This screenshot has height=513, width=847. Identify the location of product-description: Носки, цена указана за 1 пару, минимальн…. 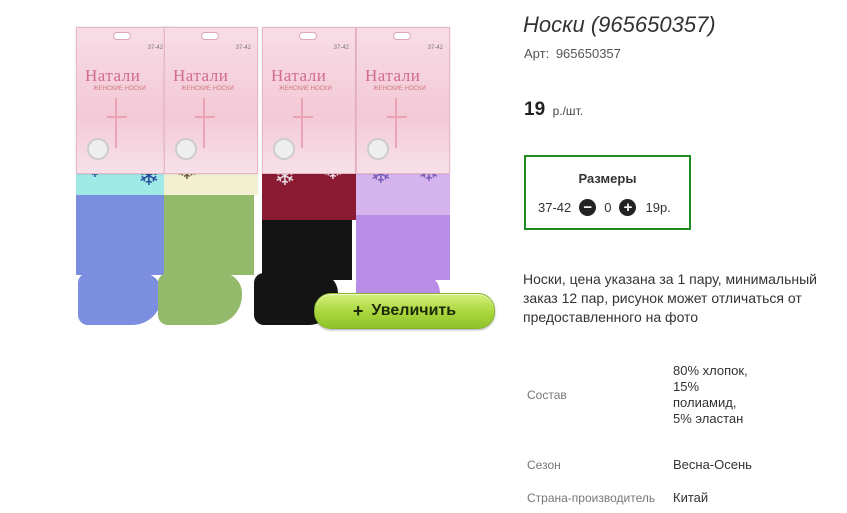
(670, 298).